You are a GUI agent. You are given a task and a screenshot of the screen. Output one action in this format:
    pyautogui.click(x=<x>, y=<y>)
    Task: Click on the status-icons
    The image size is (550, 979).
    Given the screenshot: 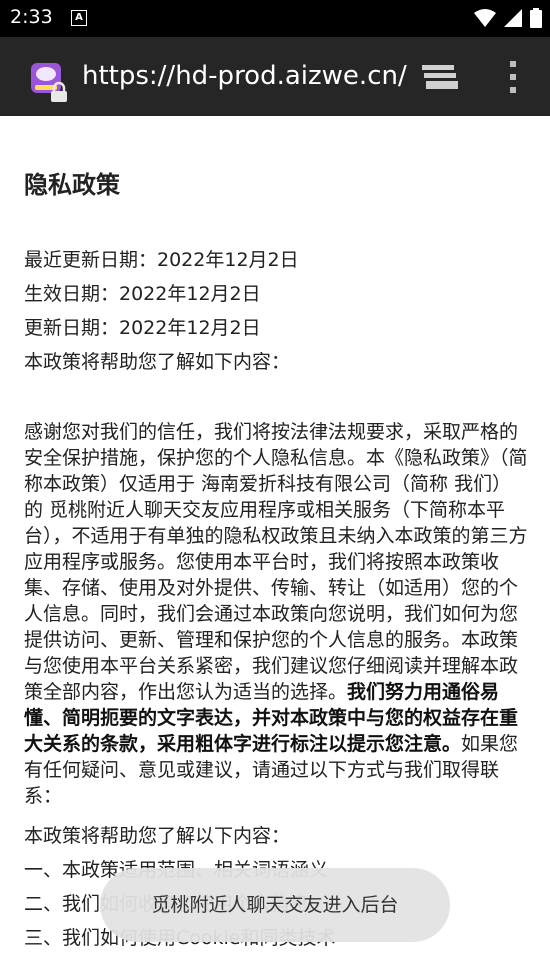 What is the action you would take?
    pyautogui.click(x=507, y=20)
    